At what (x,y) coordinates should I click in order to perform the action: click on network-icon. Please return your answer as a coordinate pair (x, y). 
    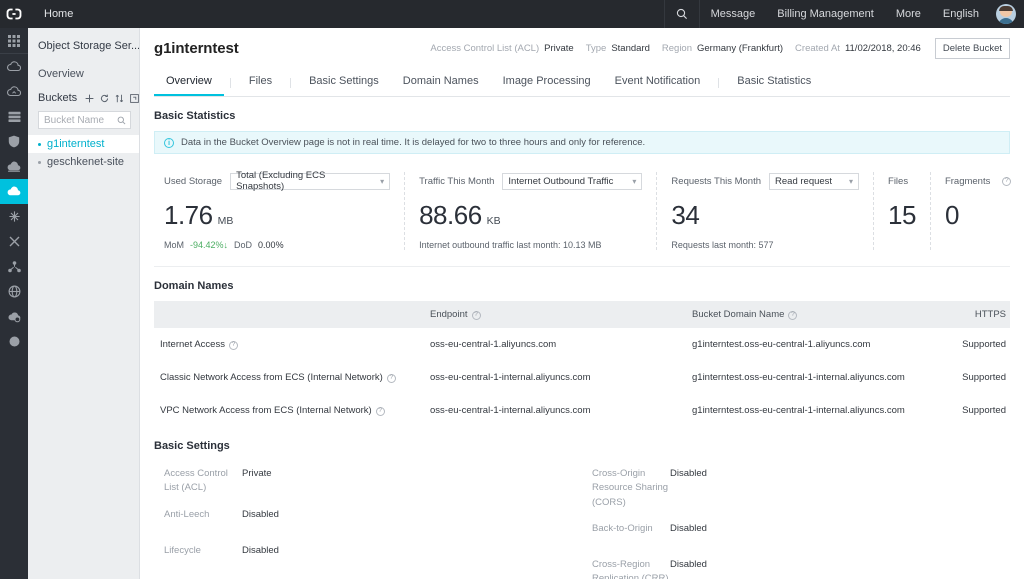
    Looking at the image, I should click on (14, 216).